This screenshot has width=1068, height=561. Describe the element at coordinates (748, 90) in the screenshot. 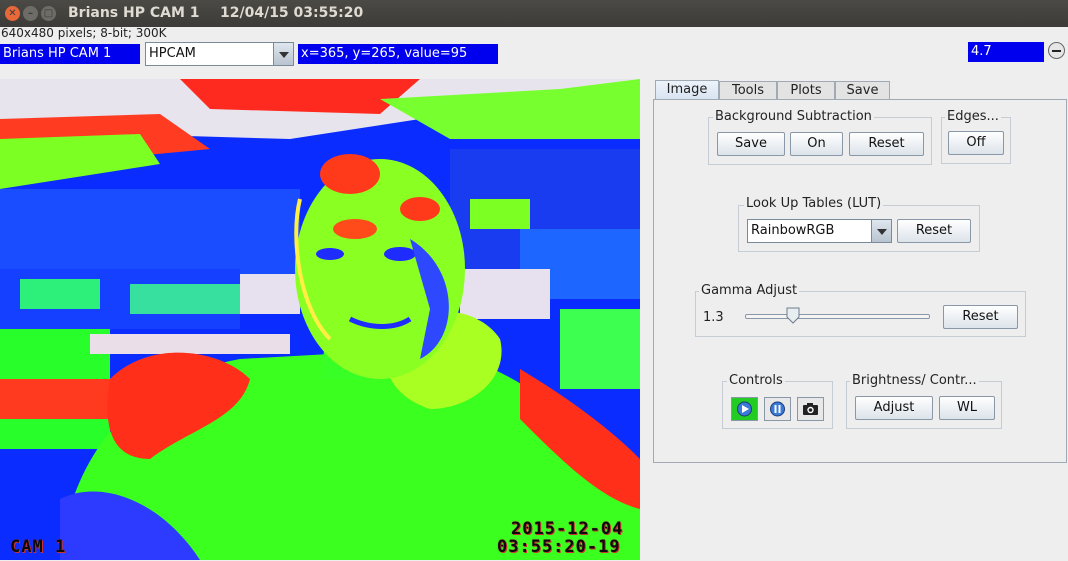

I see `tab-tools: Tools` at that location.